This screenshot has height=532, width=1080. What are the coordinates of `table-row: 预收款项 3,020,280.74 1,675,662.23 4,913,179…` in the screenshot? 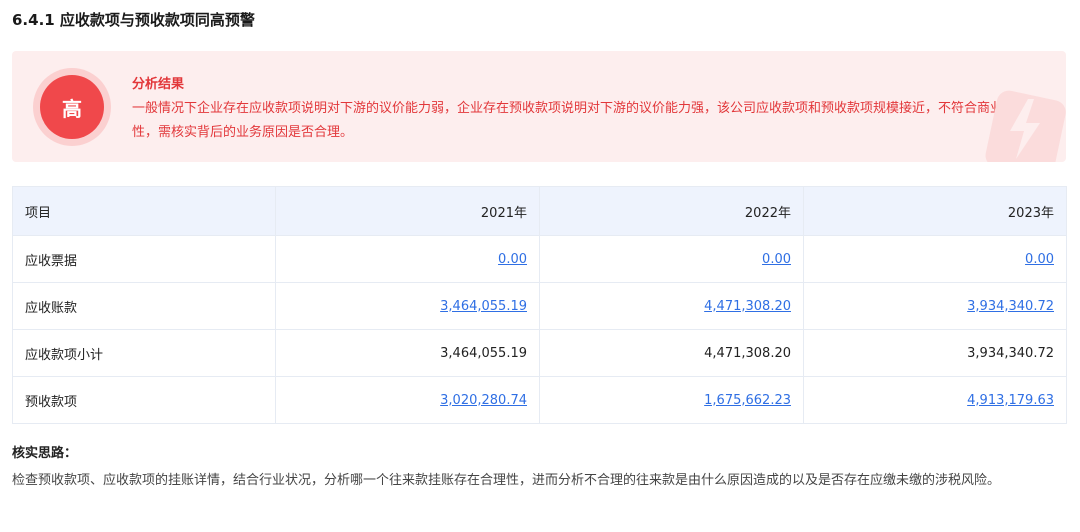 It's located at (539, 400).